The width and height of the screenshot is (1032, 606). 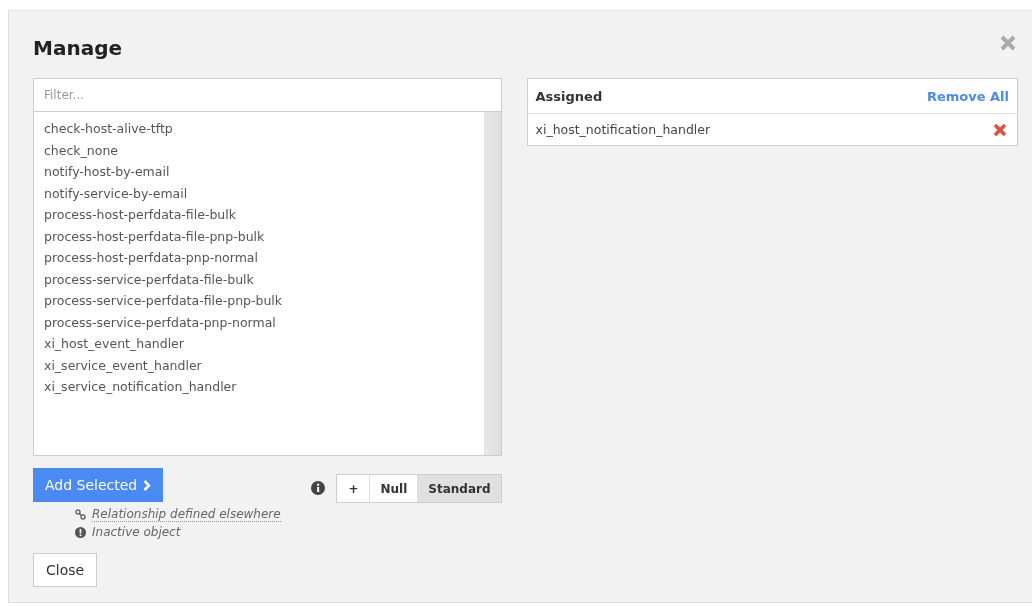 What do you see at coordinates (393, 488) in the screenshot?
I see `mode-toggle: Null` at bounding box center [393, 488].